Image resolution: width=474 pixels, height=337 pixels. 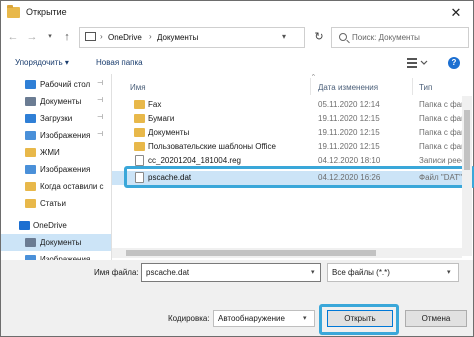 I want to click on recent-locations-icon: ▾, so click(x=50, y=37).